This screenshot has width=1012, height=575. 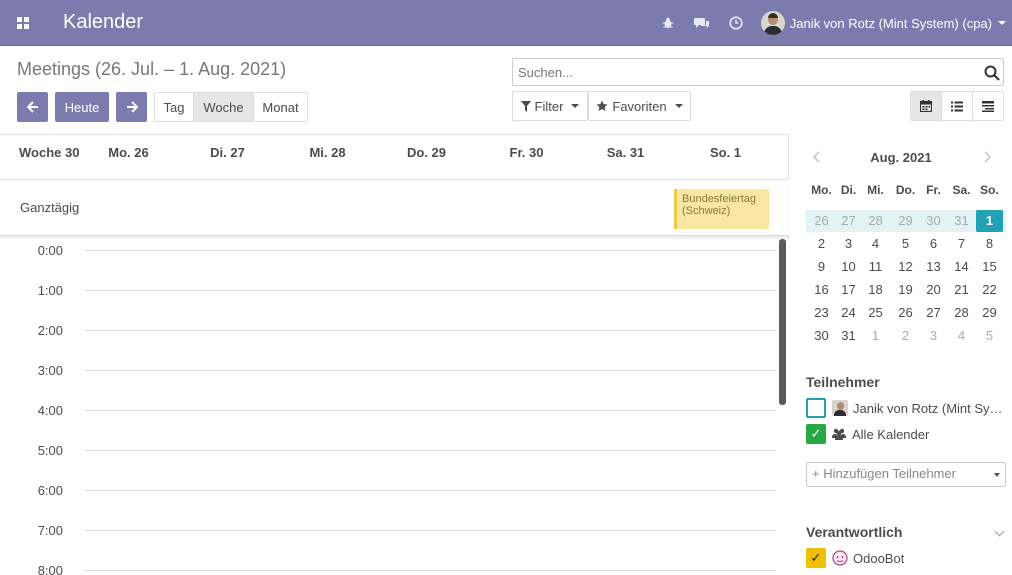 What do you see at coordinates (394, 503) in the screenshot?
I see `hour-row: 6:00` at bounding box center [394, 503].